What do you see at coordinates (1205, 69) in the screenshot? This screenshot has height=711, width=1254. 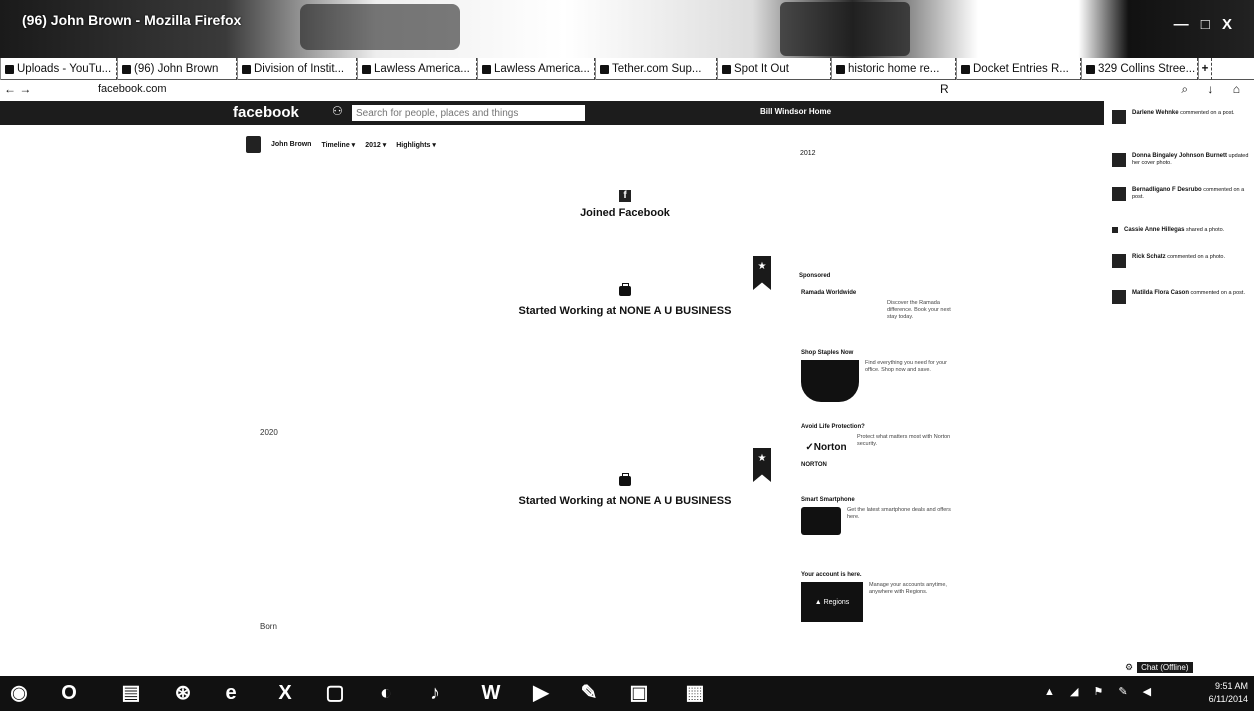 I see `new-tab-button: +` at bounding box center [1205, 69].